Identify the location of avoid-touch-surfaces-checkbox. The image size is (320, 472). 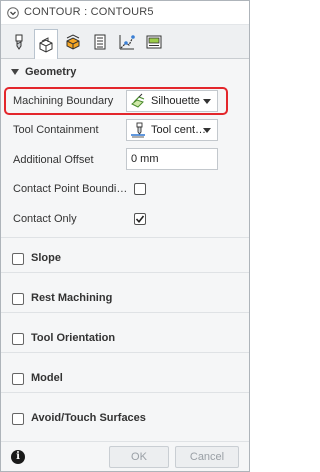
(18, 419).